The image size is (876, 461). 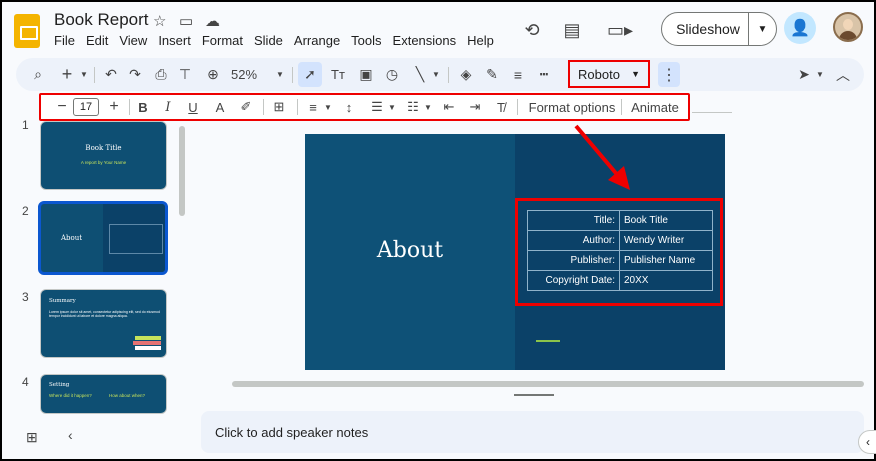 I want to click on font-name: Roboto, so click(x=599, y=74).